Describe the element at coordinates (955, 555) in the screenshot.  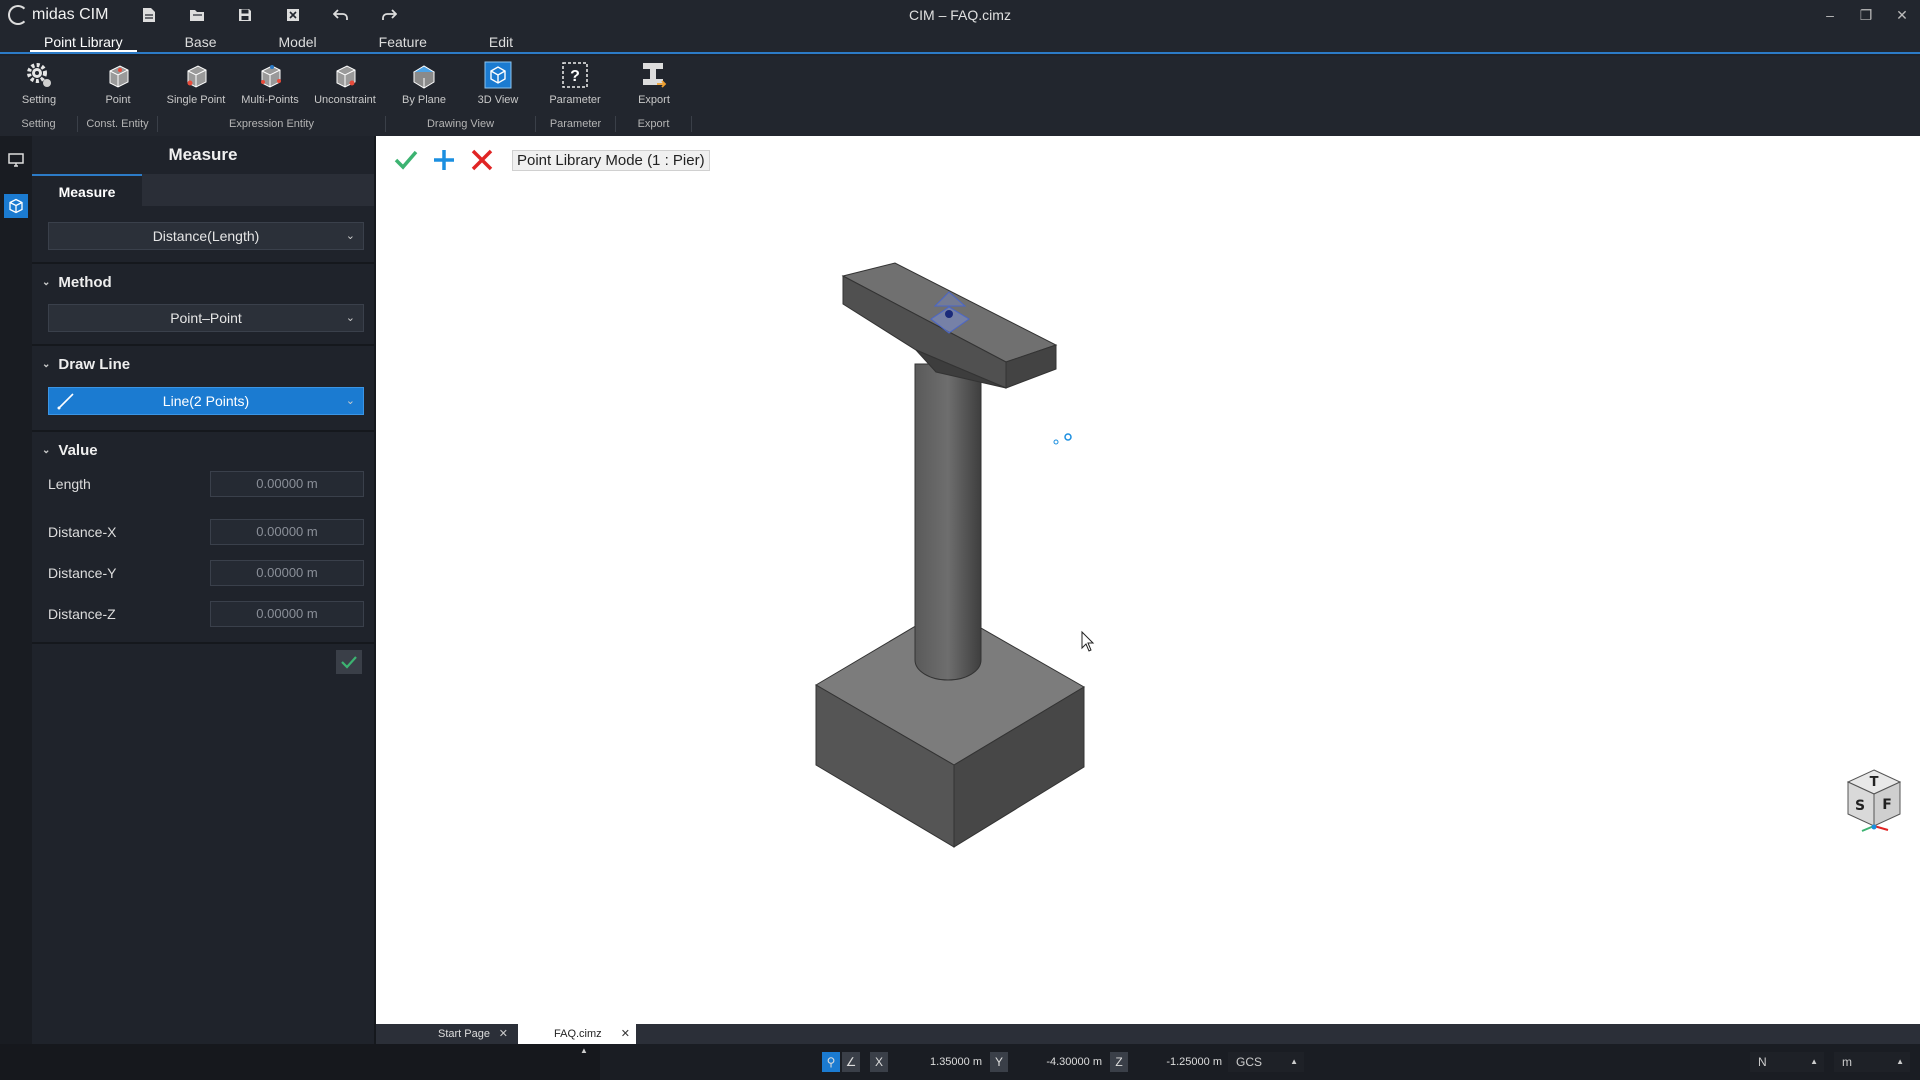
I see `pier-model` at that location.